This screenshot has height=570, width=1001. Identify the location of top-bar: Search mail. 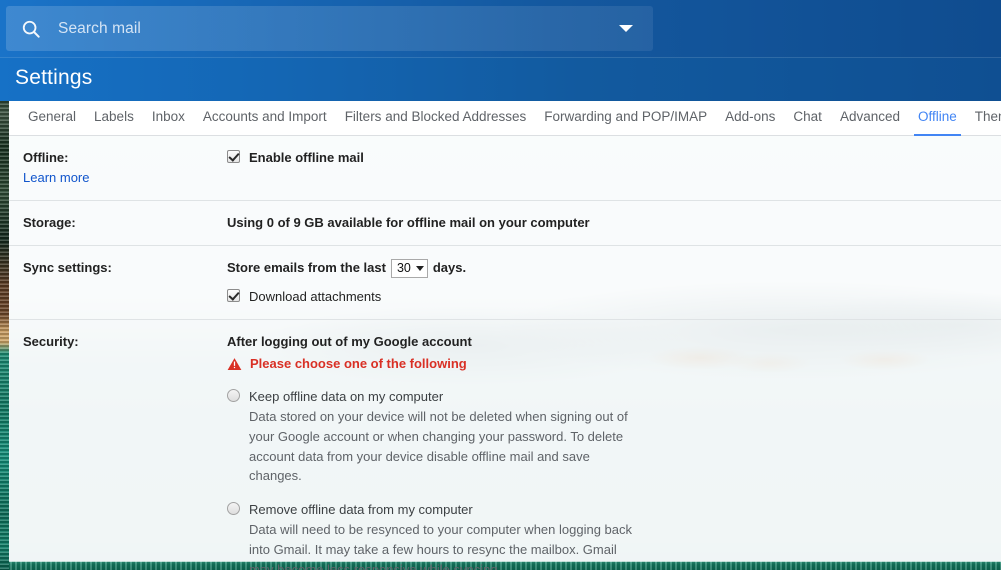
(500, 28).